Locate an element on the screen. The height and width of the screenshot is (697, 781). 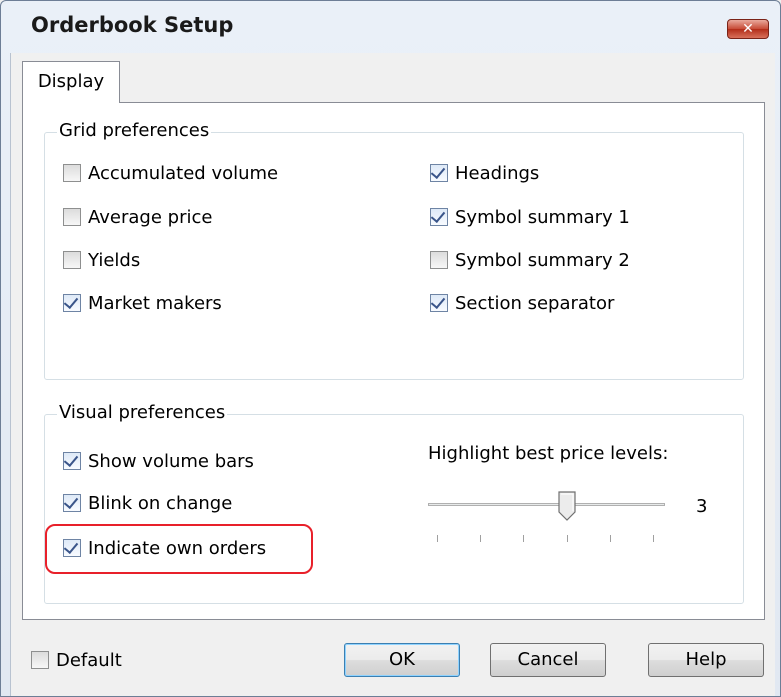
checkbox-section-separator: Section separator is located at coordinates (522, 303).